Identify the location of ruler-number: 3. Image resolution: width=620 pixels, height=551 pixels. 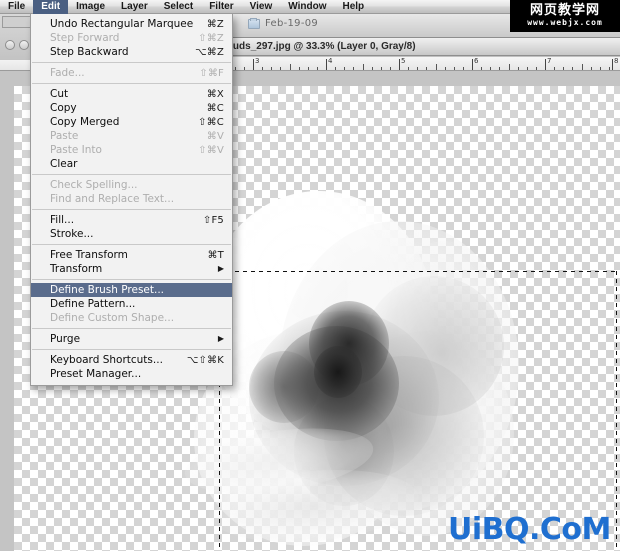
(257, 61).